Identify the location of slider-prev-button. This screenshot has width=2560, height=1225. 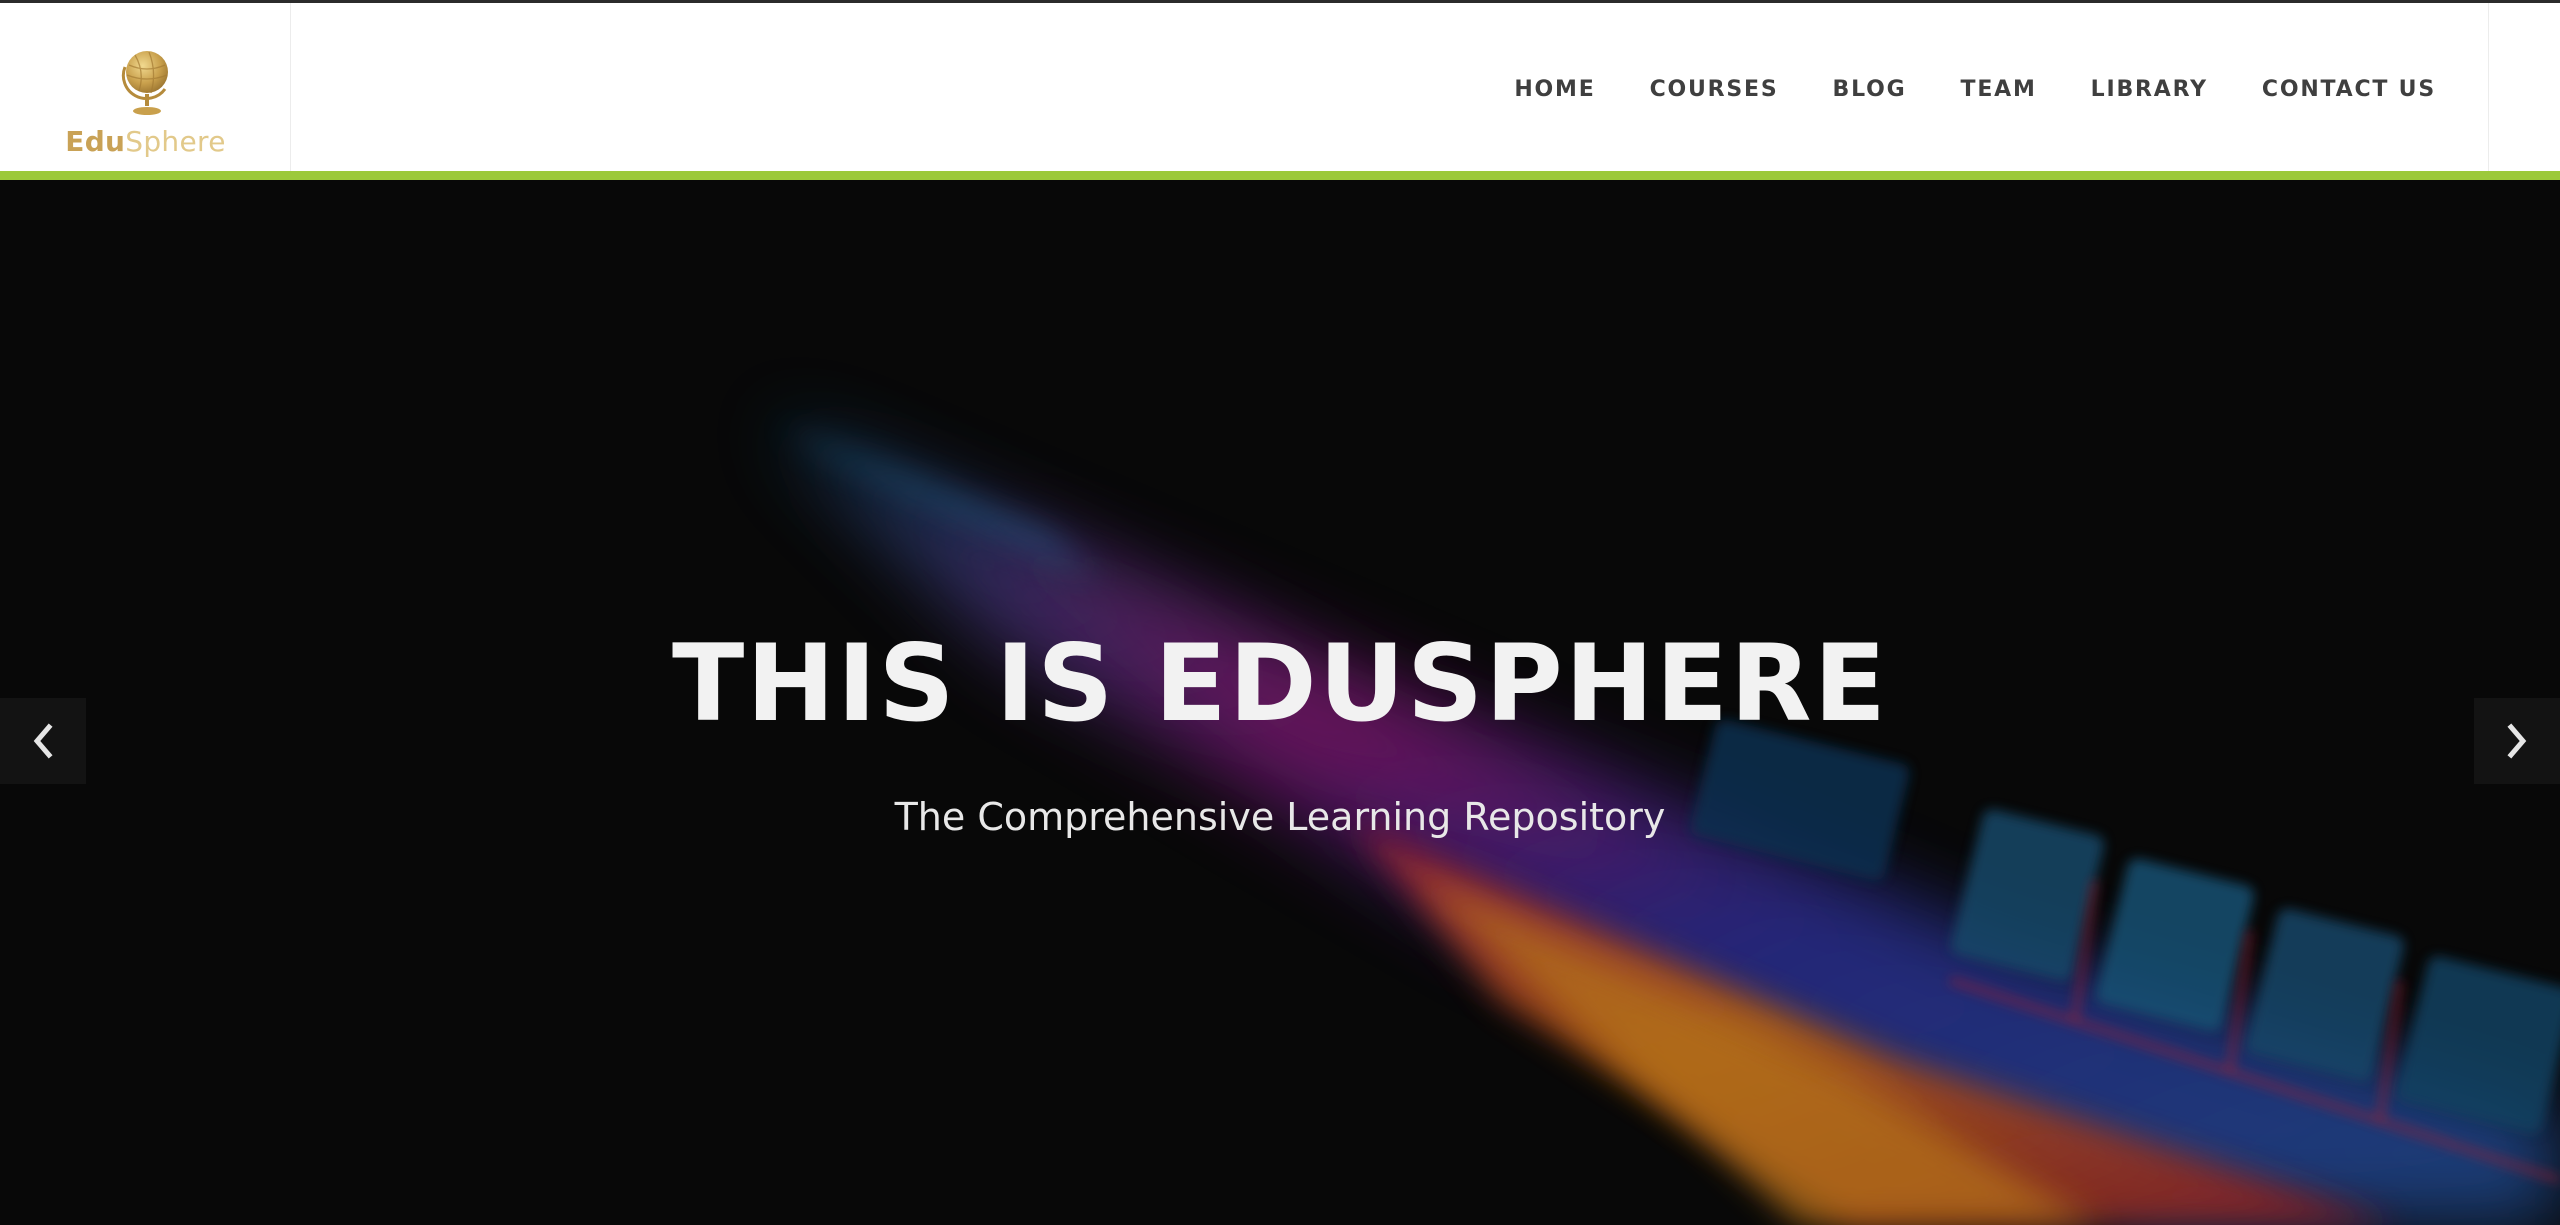
(43, 741).